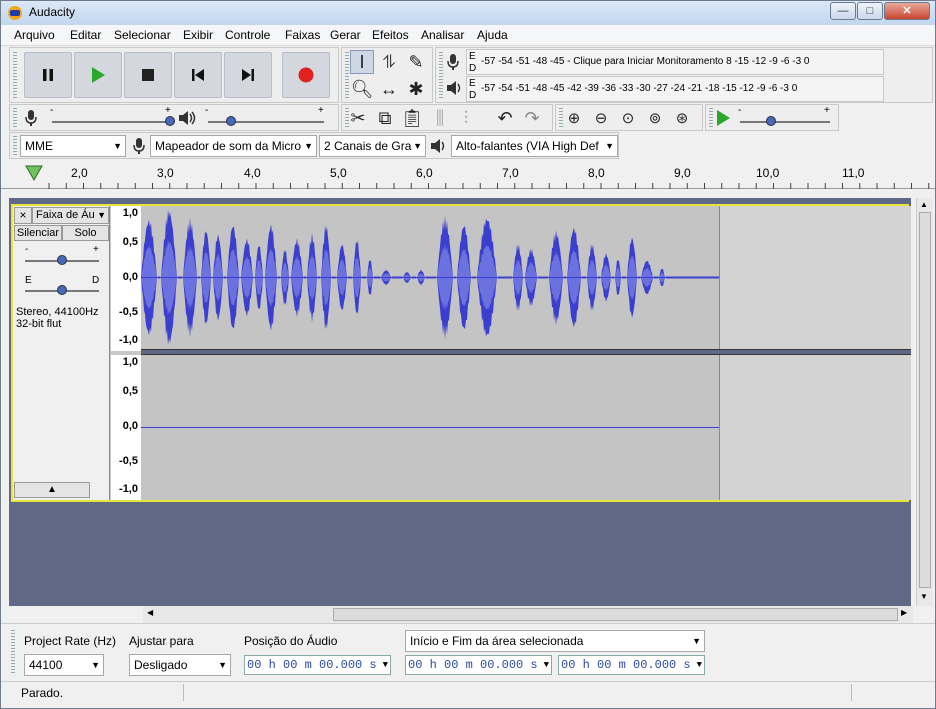  I want to click on scroll-down-icon: ▼, so click(924, 596).